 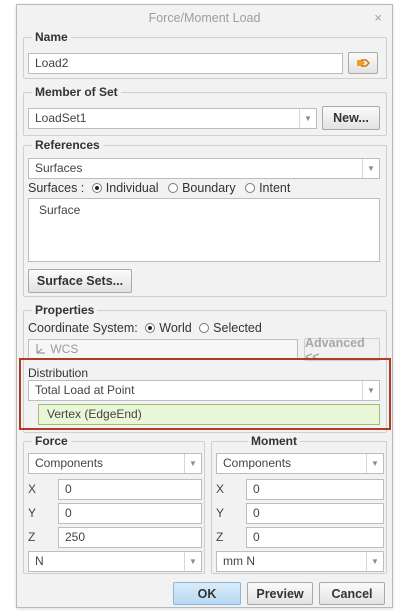 I want to click on surfaces-options-row: Surfaces : Individual Boundary Intent, so click(x=159, y=188).